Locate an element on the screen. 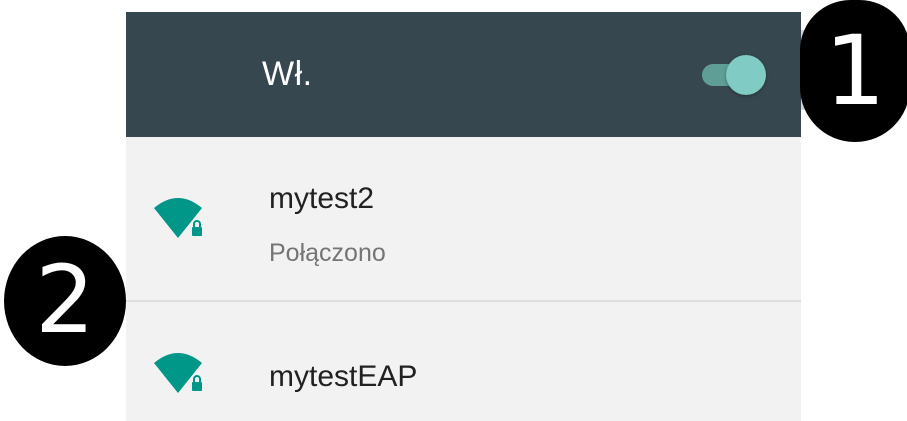  toggle-thumb is located at coordinates (746, 75).